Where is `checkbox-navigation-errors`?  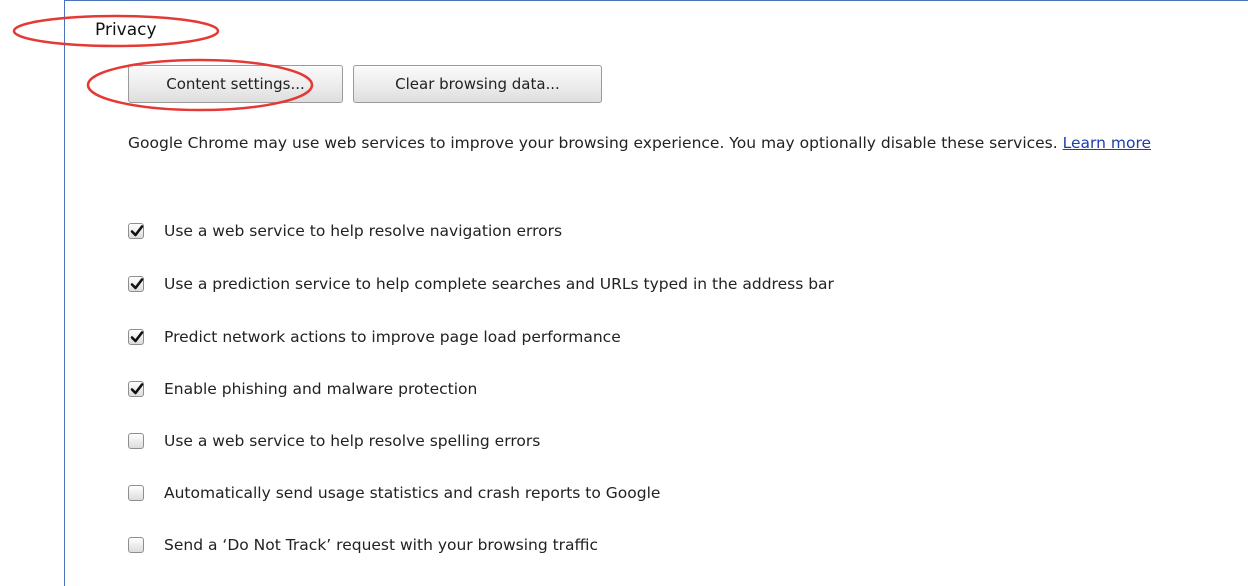
checkbox-navigation-errors is located at coordinates (136, 231).